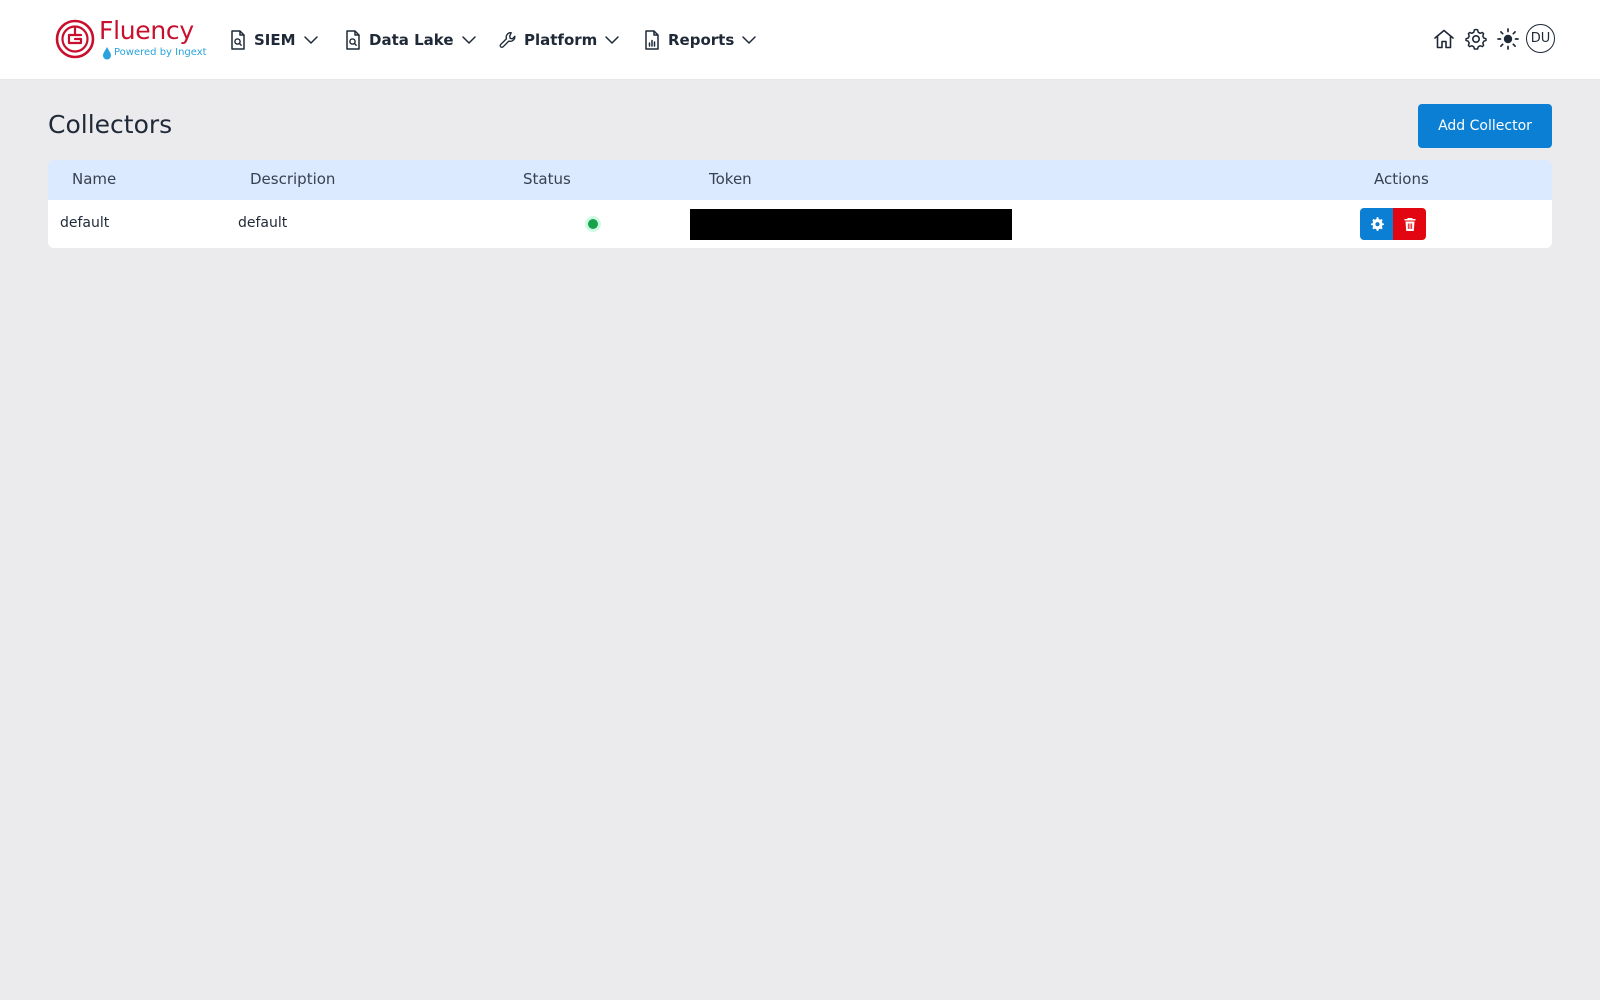 The image size is (1600, 1000). Describe the element at coordinates (94, 179) in the screenshot. I see `column-header-name: Name` at that location.